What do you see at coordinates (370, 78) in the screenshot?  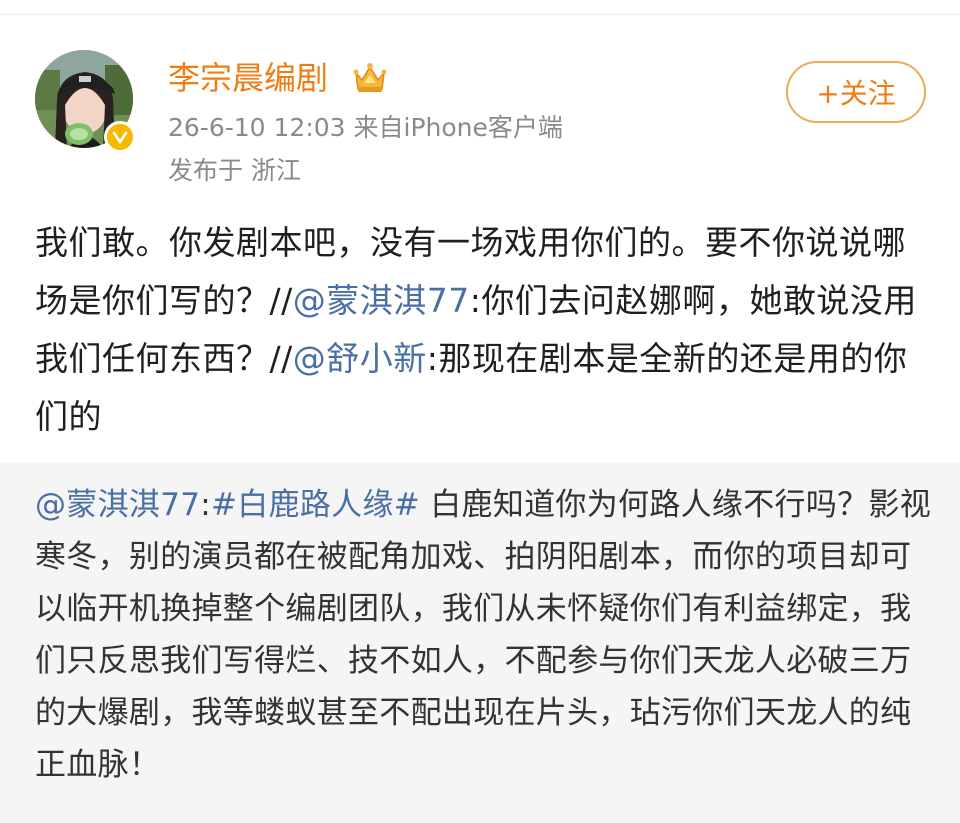 I see `crown-icon` at bounding box center [370, 78].